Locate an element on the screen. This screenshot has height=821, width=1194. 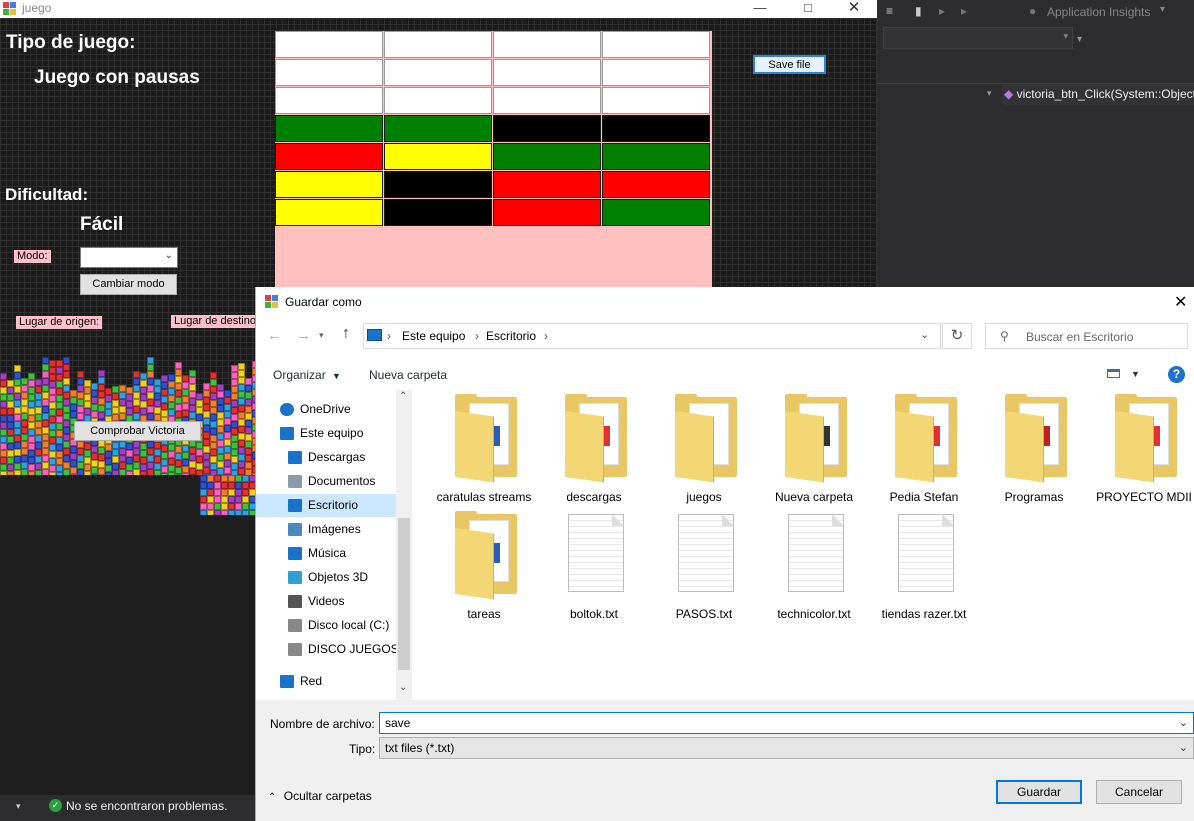
bookmark-icon: ▮ is located at coordinates (918, 11).